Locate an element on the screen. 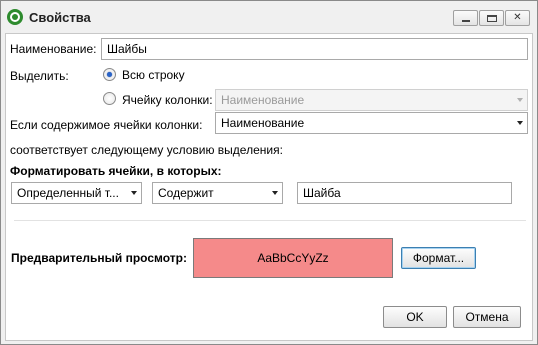  maximize-icon is located at coordinates (492, 18).